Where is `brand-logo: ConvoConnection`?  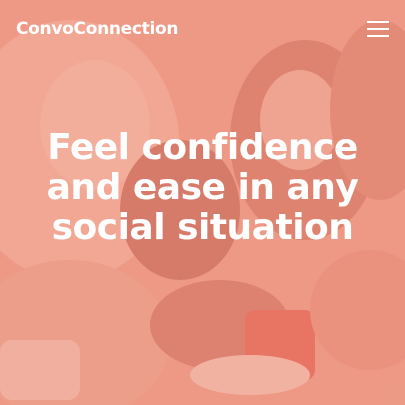
brand-logo: ConvoConnection is located at coordinates (97, 29).